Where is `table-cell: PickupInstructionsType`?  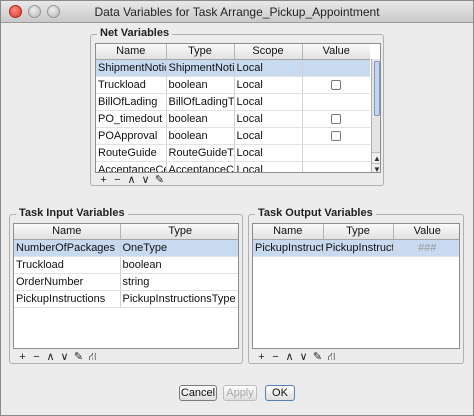 table-cell: PickupInstructionsType is located at coordinates (179, 299).